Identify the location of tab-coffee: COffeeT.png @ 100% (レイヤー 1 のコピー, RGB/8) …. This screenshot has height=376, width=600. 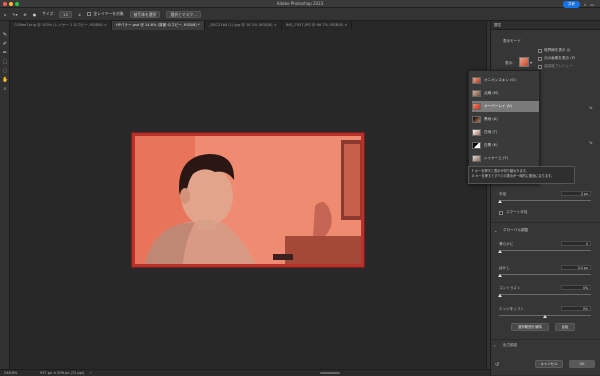
(61, 25).